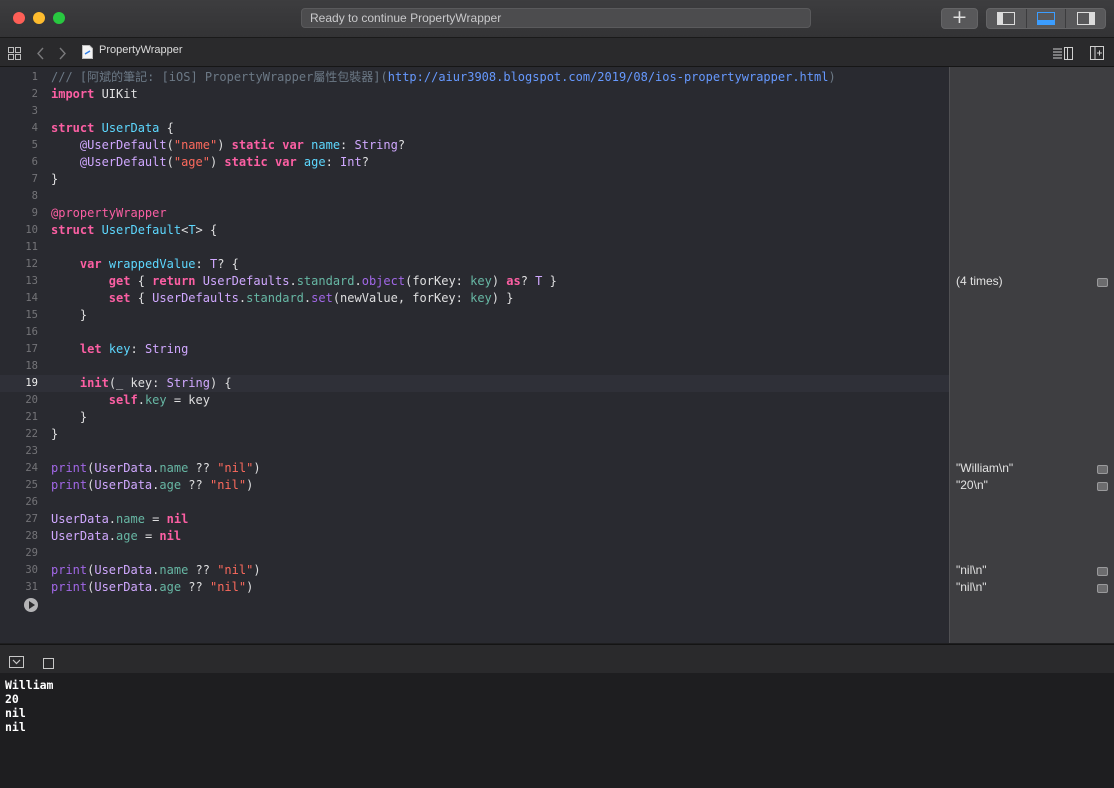  I want to click on debug-bar, so click(557, 659).